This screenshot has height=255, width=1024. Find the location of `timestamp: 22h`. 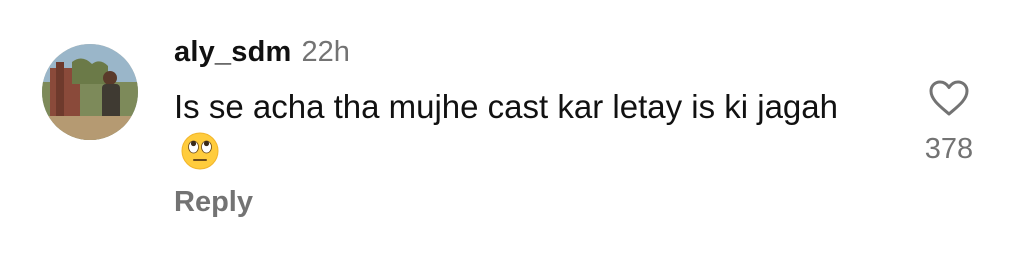

timestamp: 22h is located at coordinates (325, 52).